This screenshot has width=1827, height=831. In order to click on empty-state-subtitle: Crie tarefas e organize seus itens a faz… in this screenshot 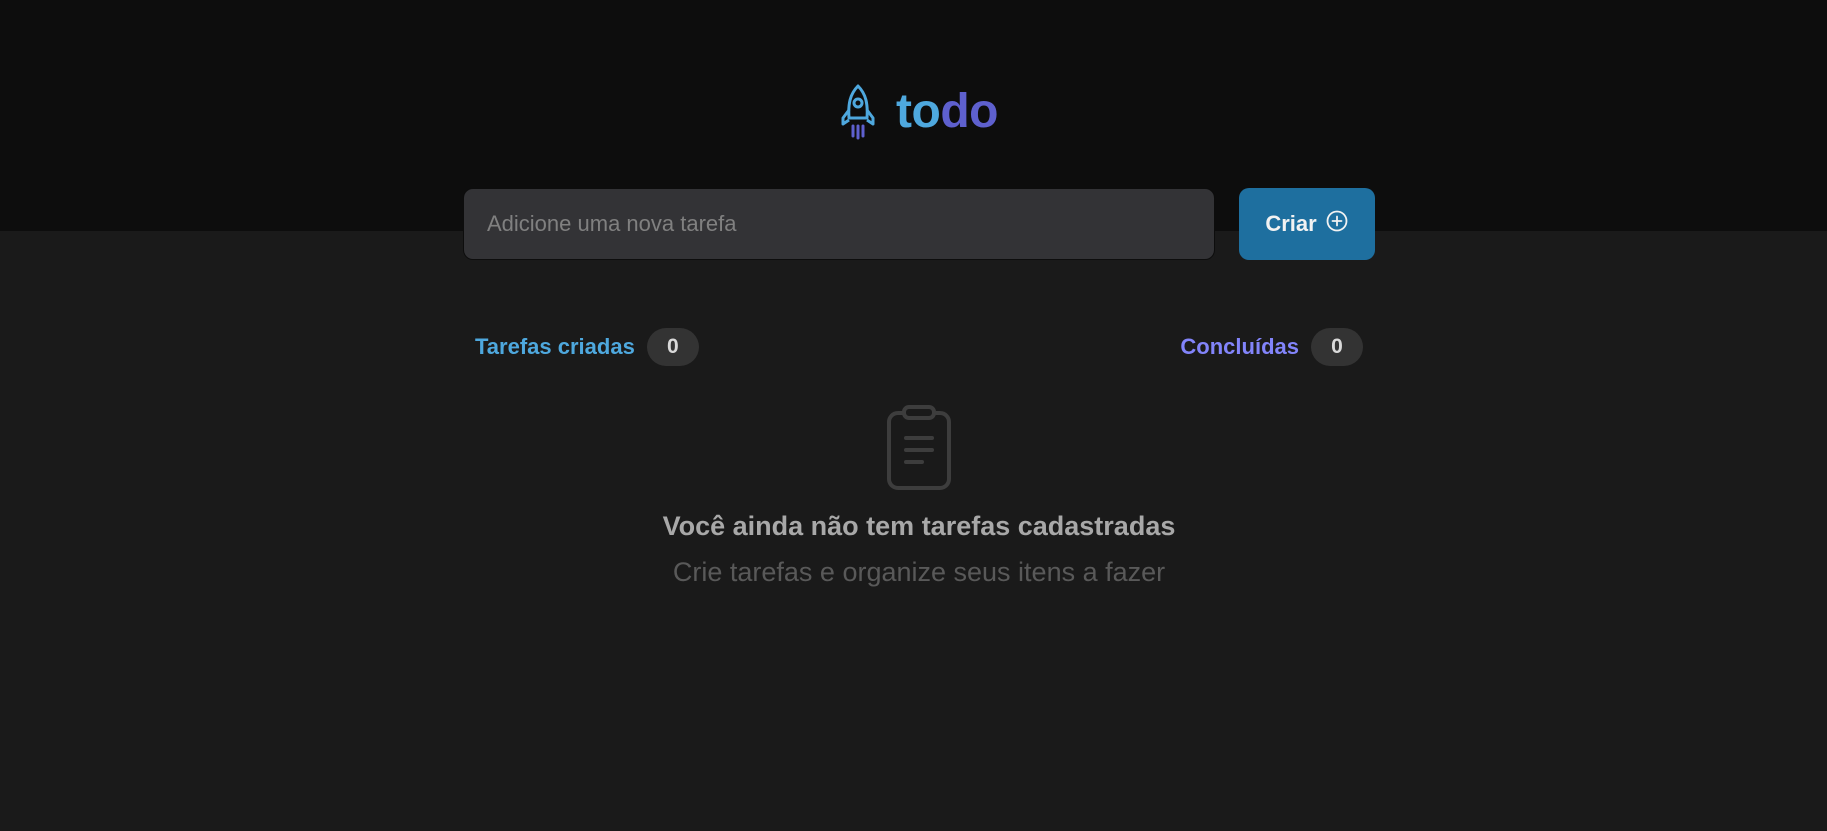, I will do `click(919, 572)`.